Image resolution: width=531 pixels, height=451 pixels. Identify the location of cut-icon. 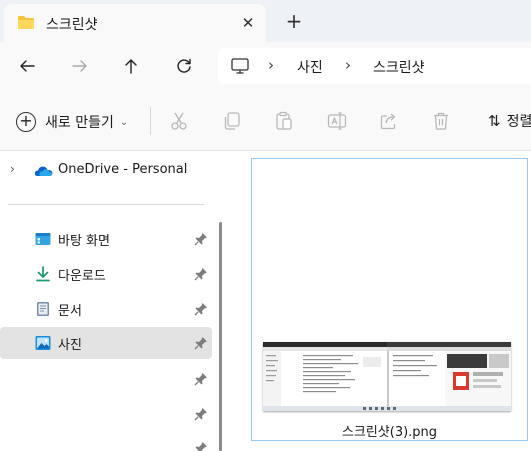
(179, 121).